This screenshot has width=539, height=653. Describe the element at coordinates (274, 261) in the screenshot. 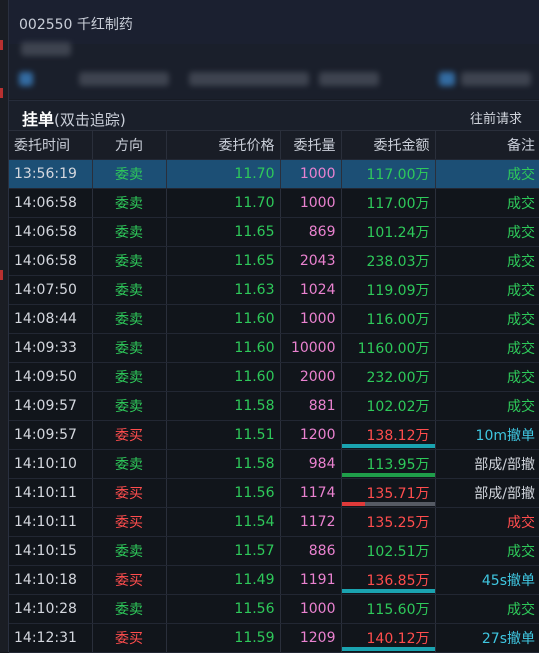

I see `table-row: 14:06:58 委卖 11.65 2043 238.03万 成交` at that location.